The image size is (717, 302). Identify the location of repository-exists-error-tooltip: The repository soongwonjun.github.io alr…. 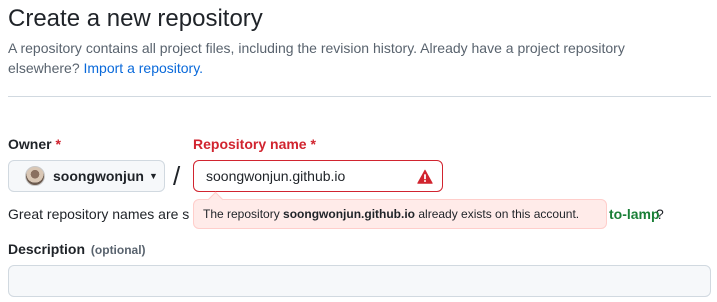
(400, 214).